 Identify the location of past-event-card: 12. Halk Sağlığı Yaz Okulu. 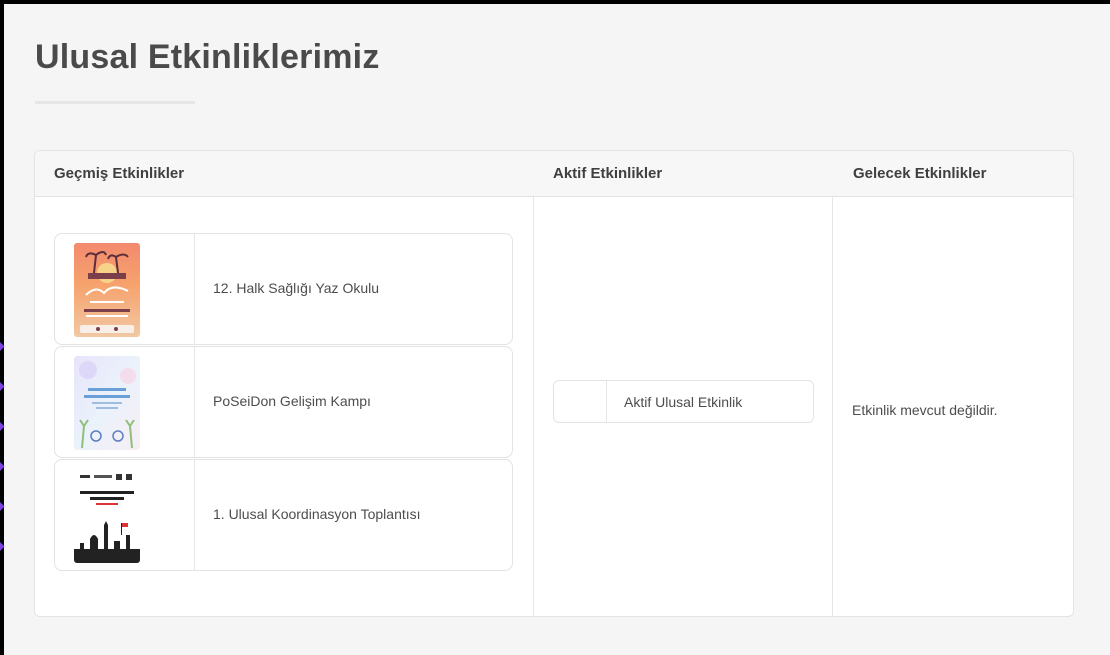
(283, 289).